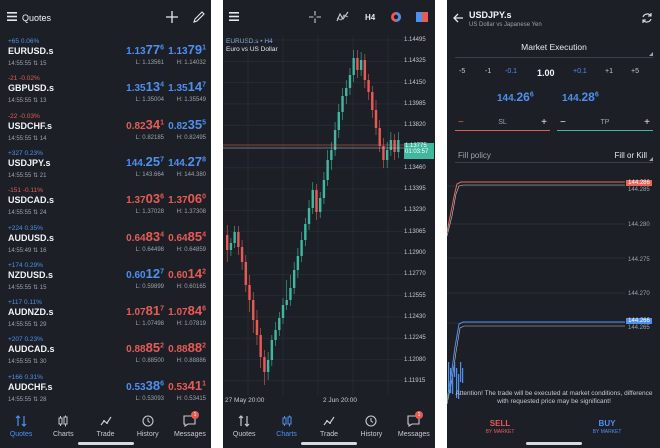 This screenshot has height=448, width=660. What do you see at coordinates (143, 161) in the screenshot?
I see `quote-bid: 144.257` at bounding box center [143, 161].